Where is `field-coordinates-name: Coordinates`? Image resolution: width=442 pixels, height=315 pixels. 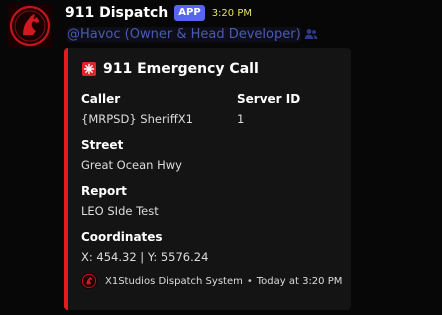 field-coordinates-name: Coordinates is located at coordinates (122, 237).